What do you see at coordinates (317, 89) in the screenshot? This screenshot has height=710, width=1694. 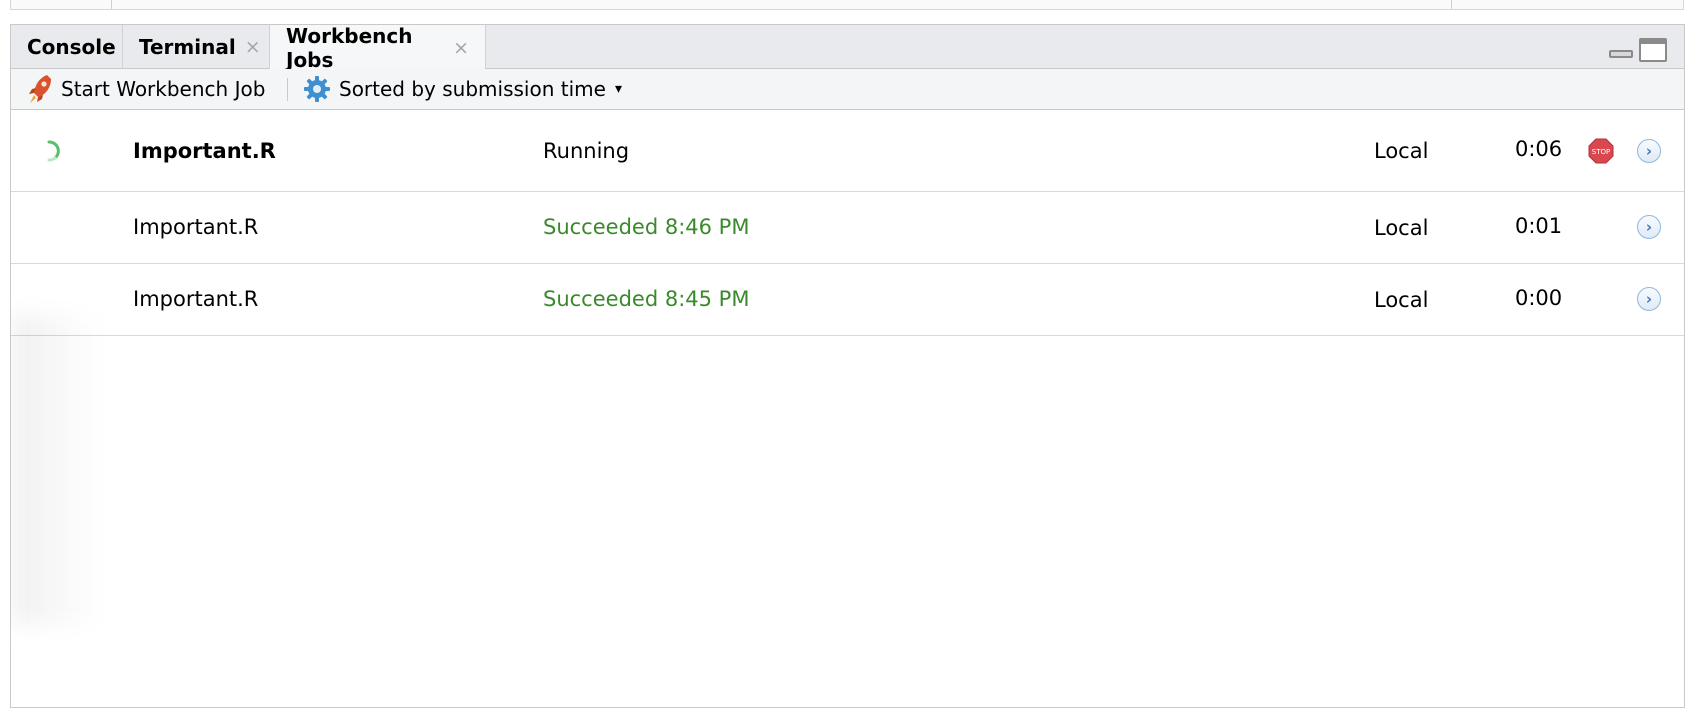 I see `gear-icon` at bounding box center [317, 89].